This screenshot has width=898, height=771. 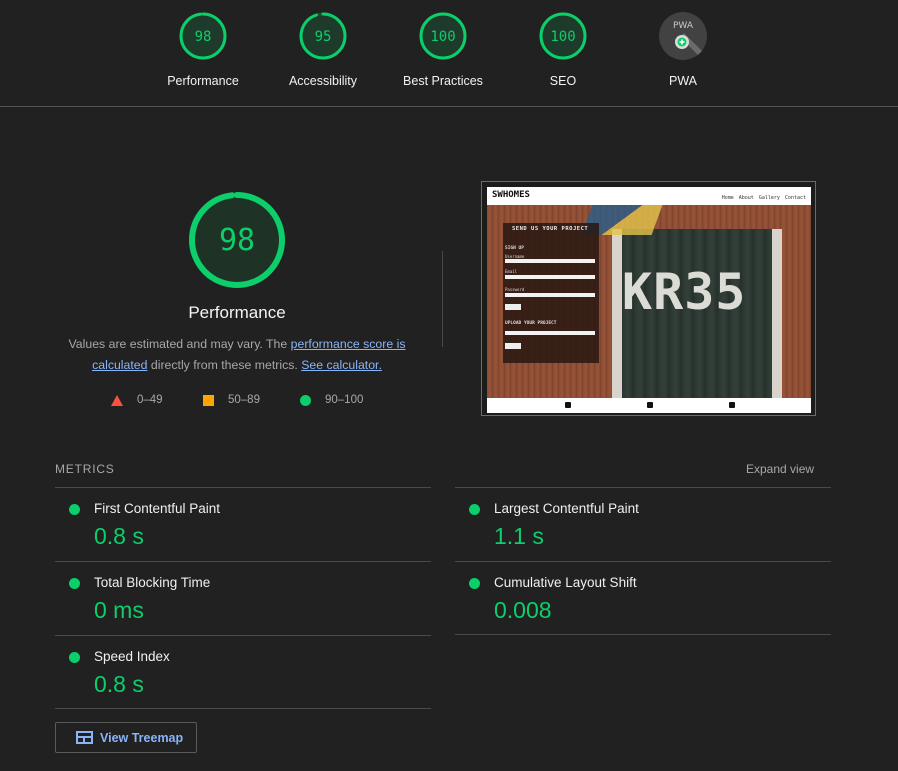 I want to click on performance-title: Performance, so click(x=237, y=312).